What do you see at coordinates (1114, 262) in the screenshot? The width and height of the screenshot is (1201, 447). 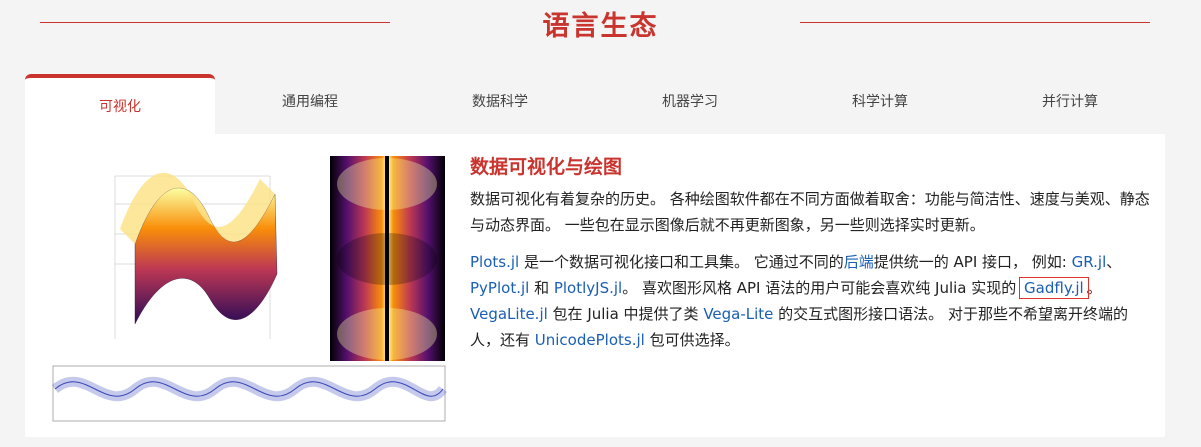 I see `text-span: 、` at bounding box center [1114, 262].